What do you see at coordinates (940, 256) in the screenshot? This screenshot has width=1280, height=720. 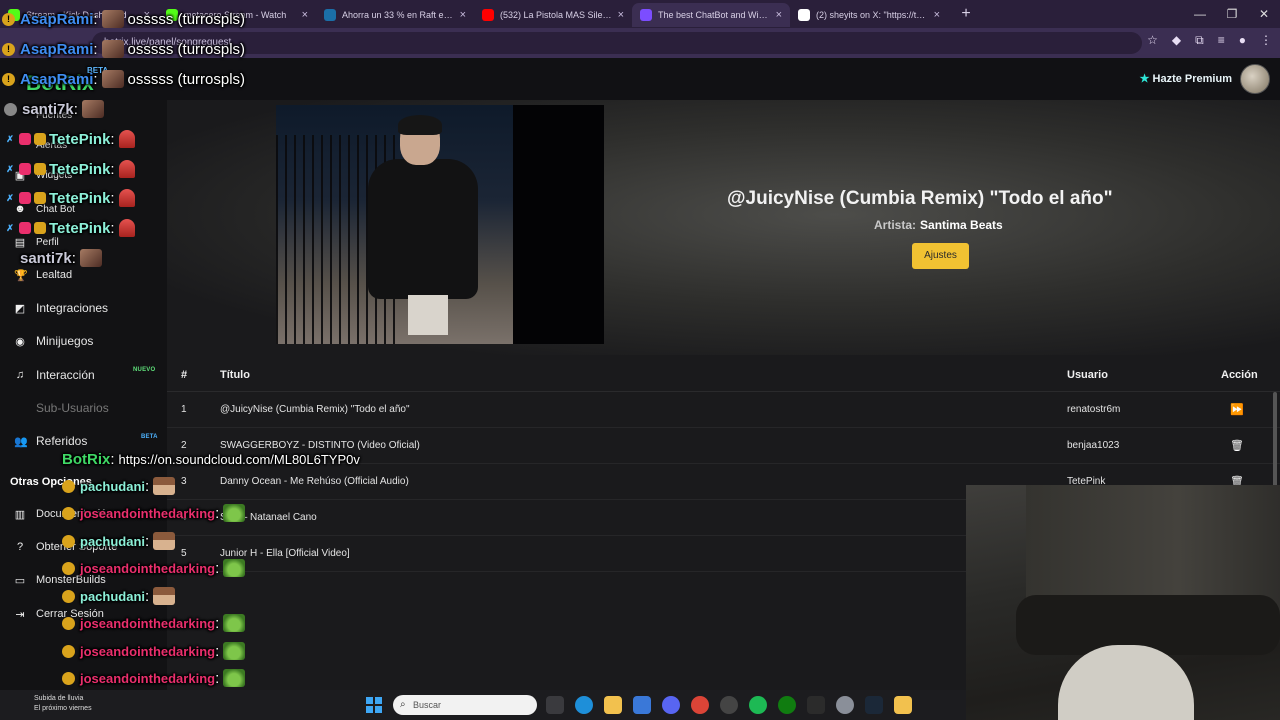 I see `settings-button: Ajustes` at bounding box center [940, 256].